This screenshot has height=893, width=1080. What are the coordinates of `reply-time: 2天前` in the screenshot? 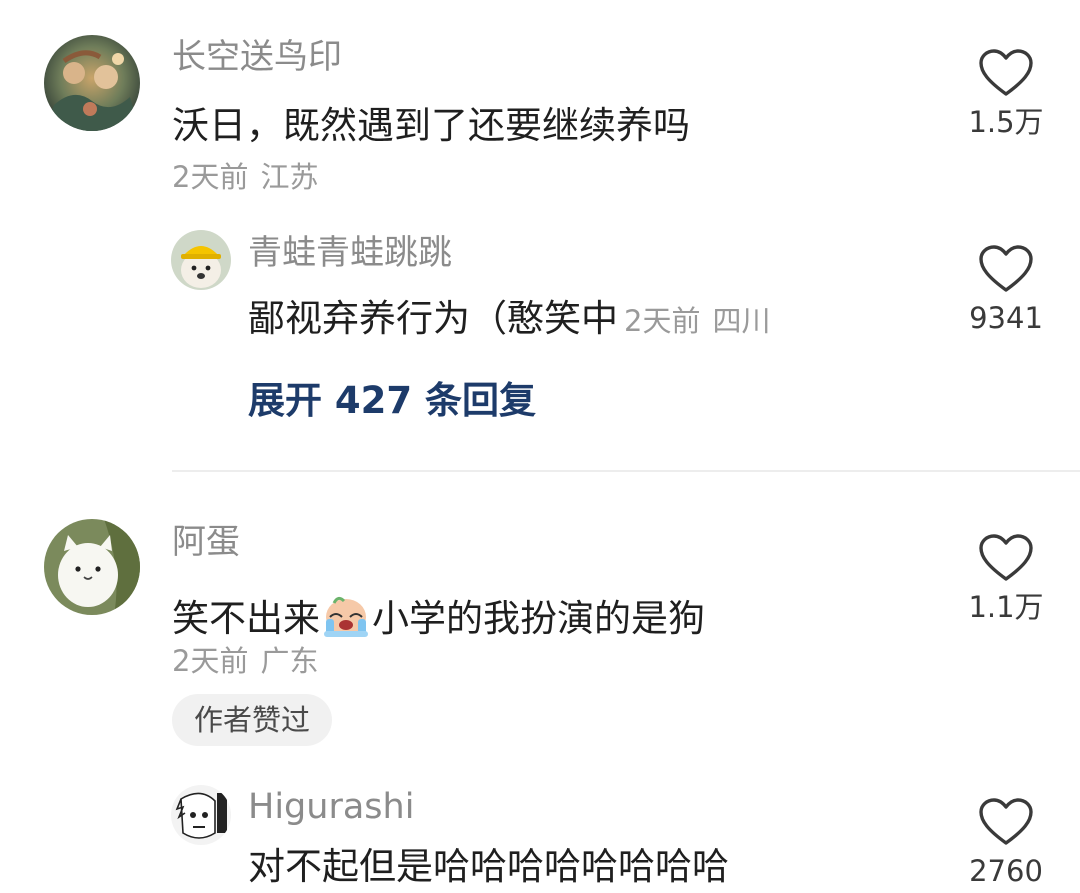 It's located at (662, 321).